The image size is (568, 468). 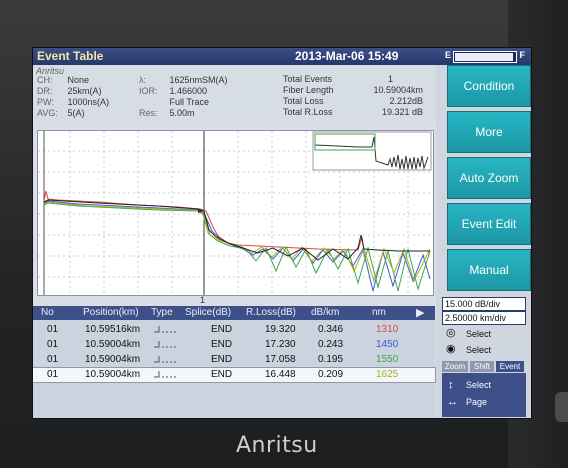 I want to click on battery-full-label: F, so click(x=522, y=55).